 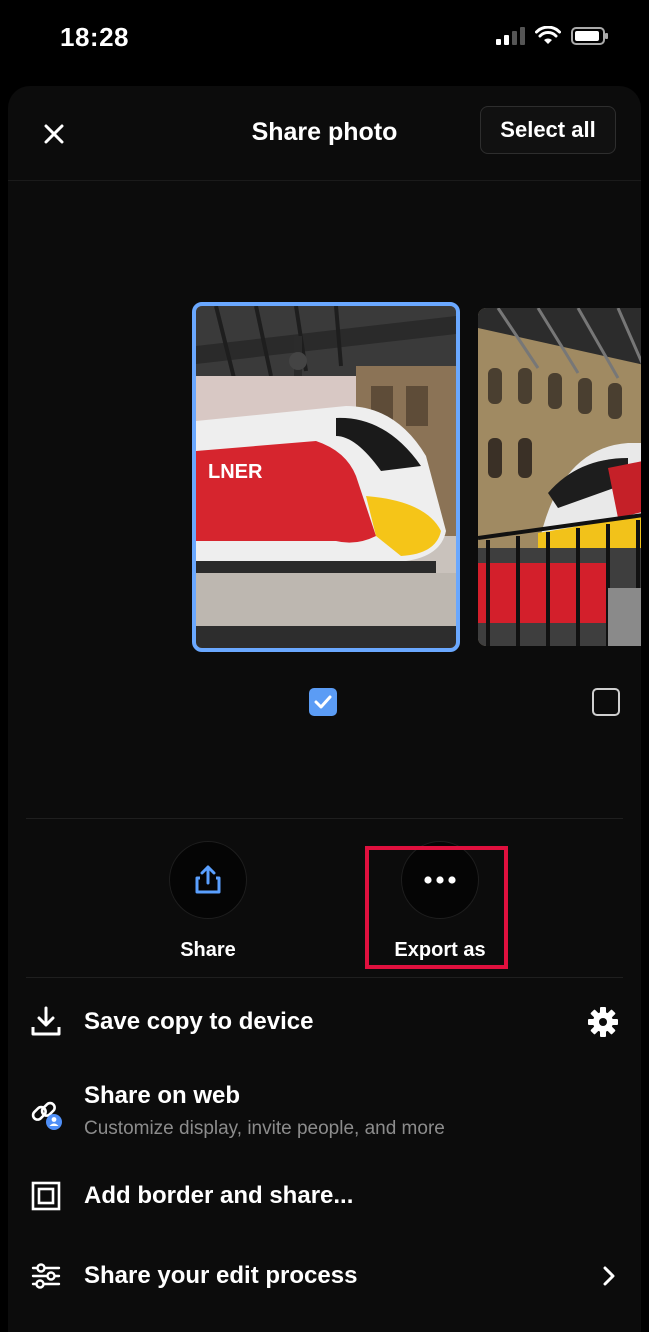 I want to click on status-time: 18:28, so click(x=94, y=37).